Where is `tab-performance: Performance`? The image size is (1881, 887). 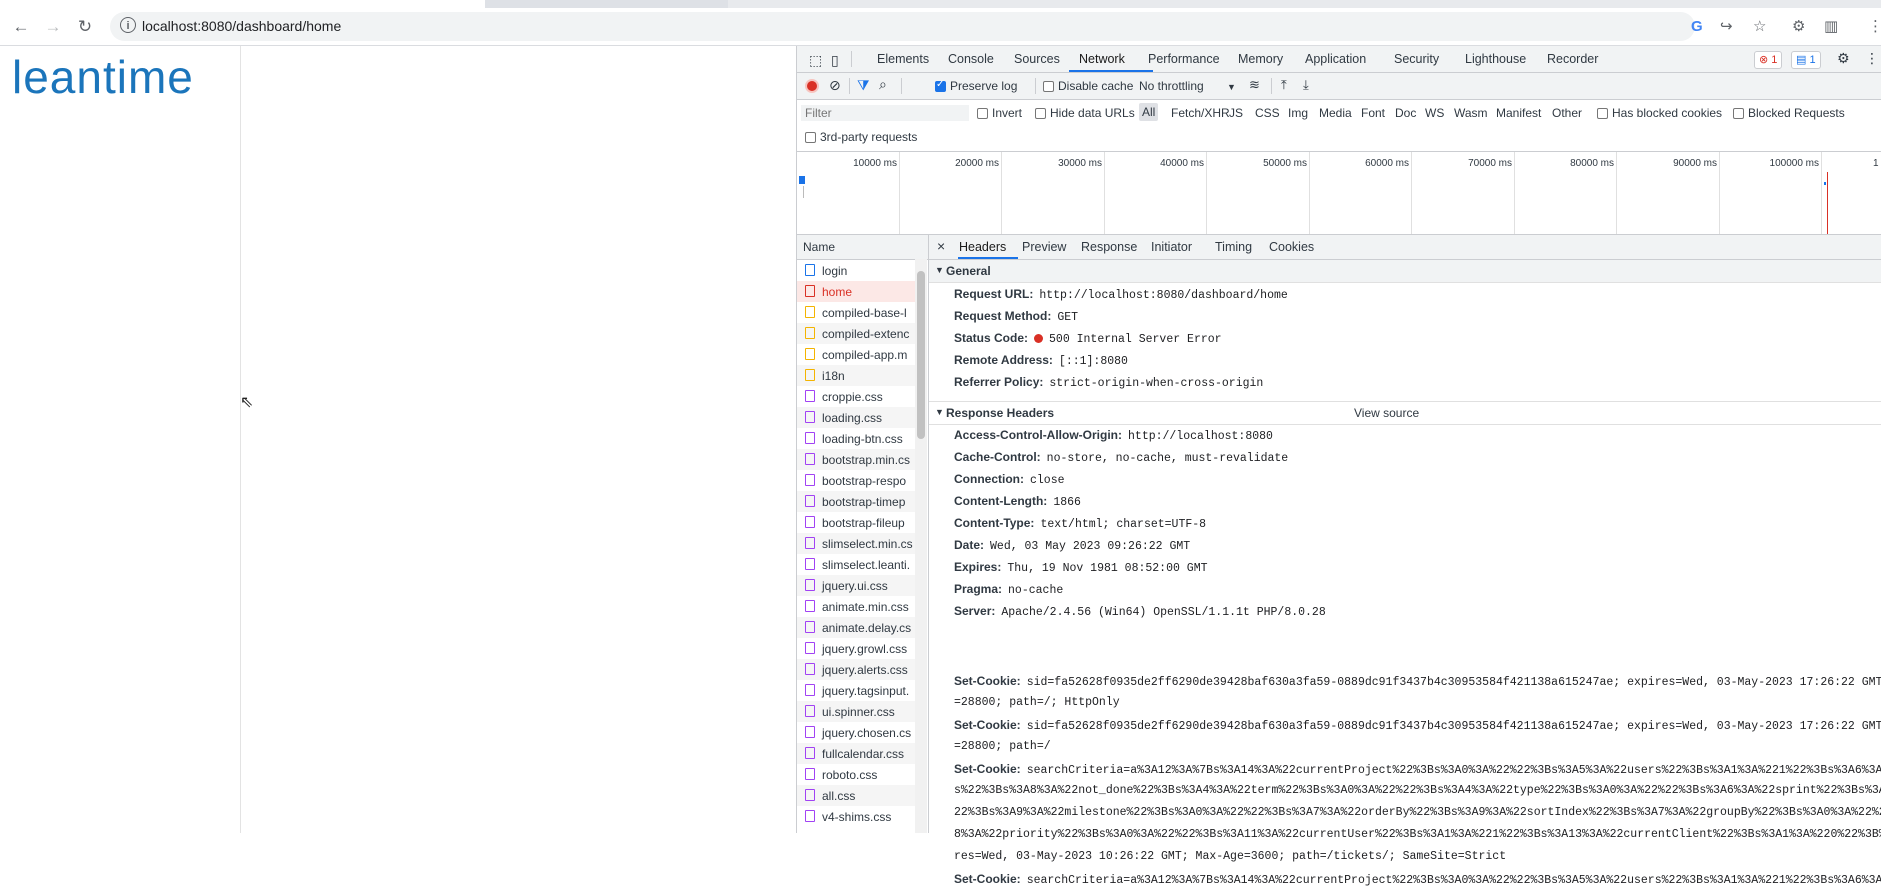 tab-performance: Performance is located at coordinates (1184, 59).